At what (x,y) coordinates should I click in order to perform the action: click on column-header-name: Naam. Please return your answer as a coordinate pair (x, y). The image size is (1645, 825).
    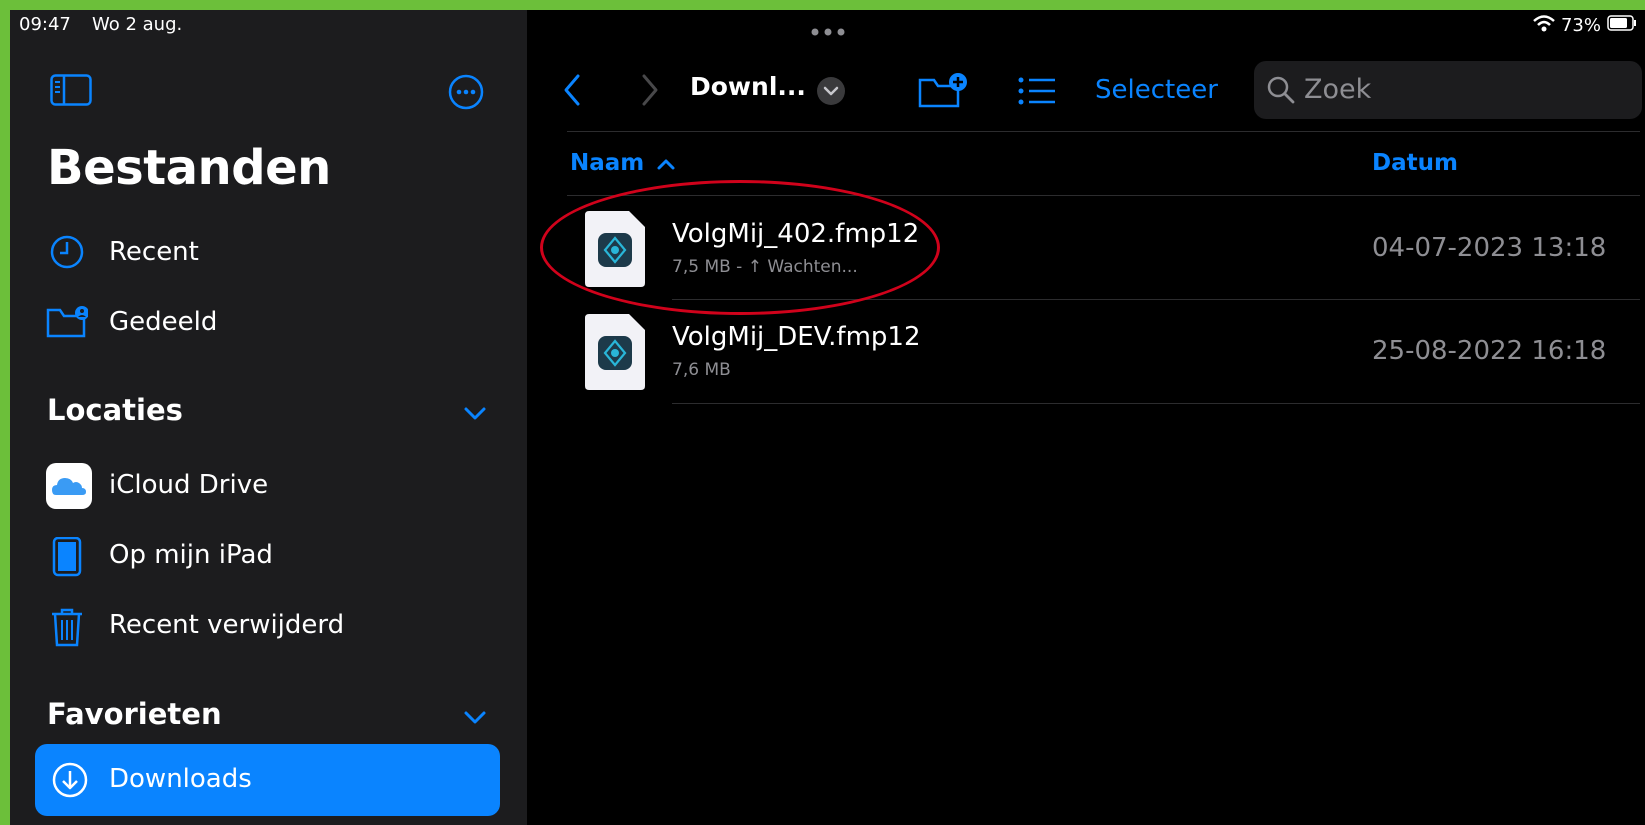
    Looking at the image, I should click on (623, 163).